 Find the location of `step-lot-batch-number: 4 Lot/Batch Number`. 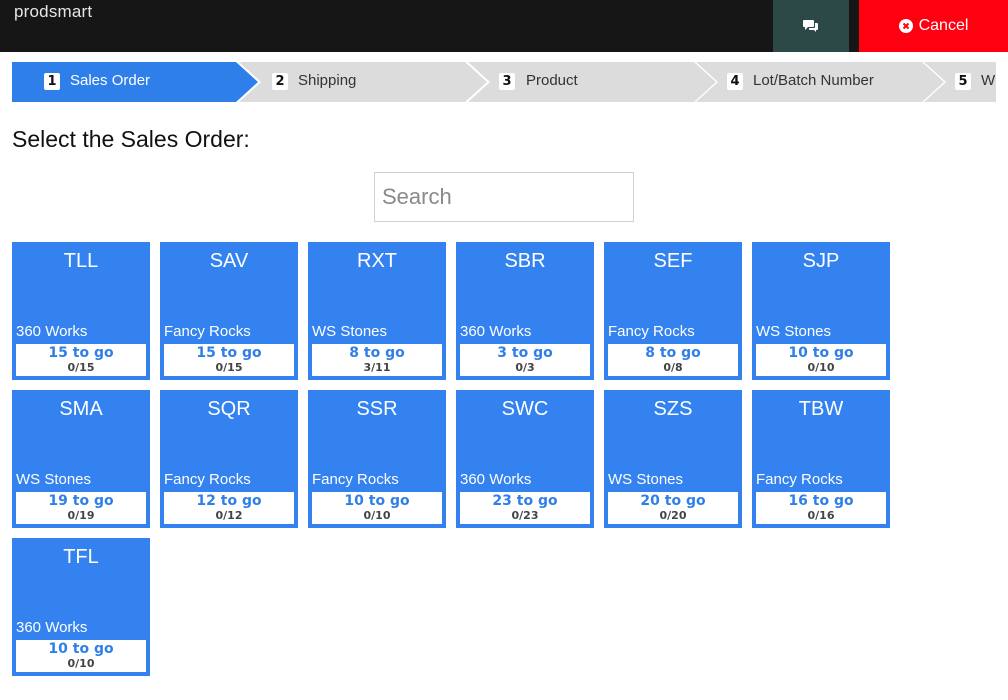

step-lot-batch-number: 4 Lot/Batch Number is located at coordinates (820, 82).